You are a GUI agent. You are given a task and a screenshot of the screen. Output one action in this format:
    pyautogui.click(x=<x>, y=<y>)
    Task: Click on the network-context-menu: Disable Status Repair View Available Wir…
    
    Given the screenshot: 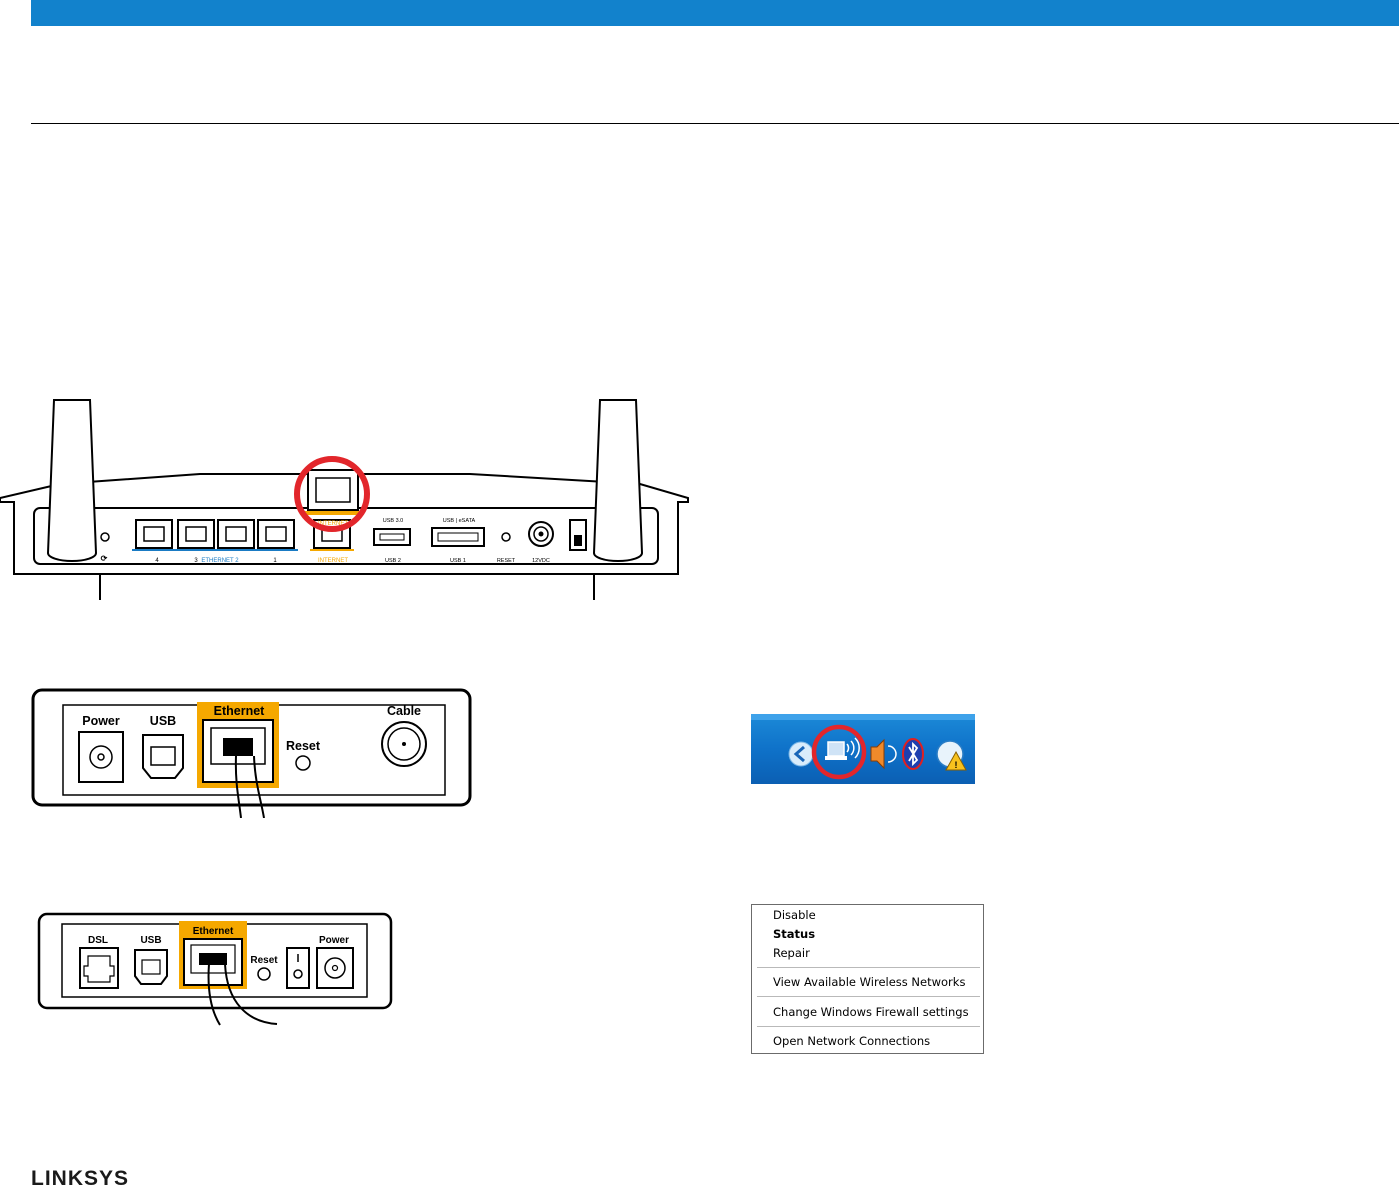 What is the action you would take?
    pyautogui.click(x=867, y=979)
    